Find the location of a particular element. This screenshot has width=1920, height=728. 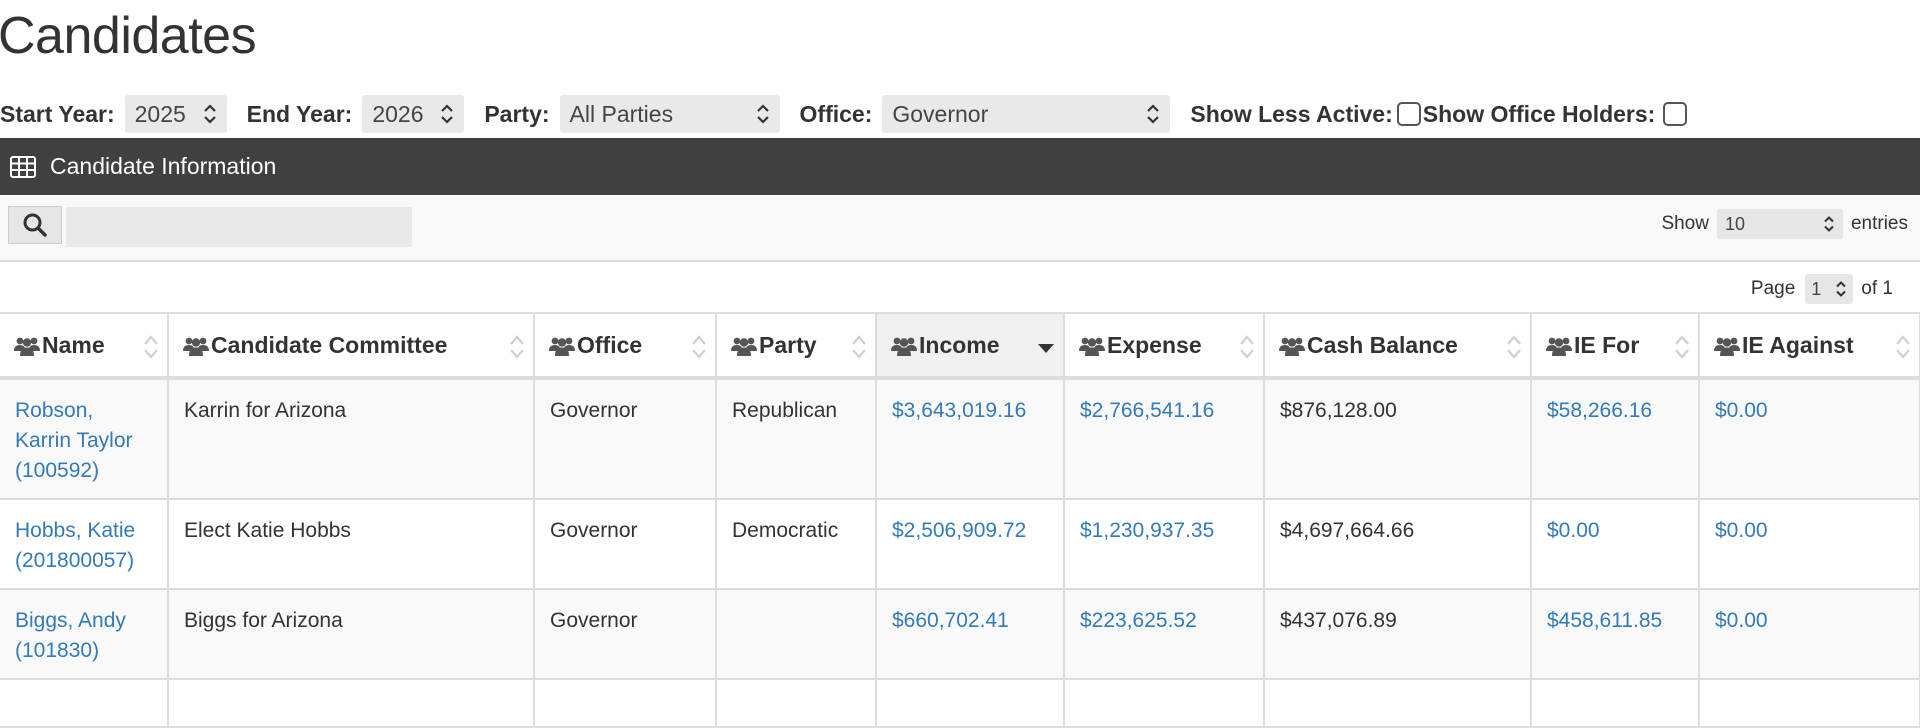

cell-name: Biggs, Andy (101830) is located at coordinates (84, 634).